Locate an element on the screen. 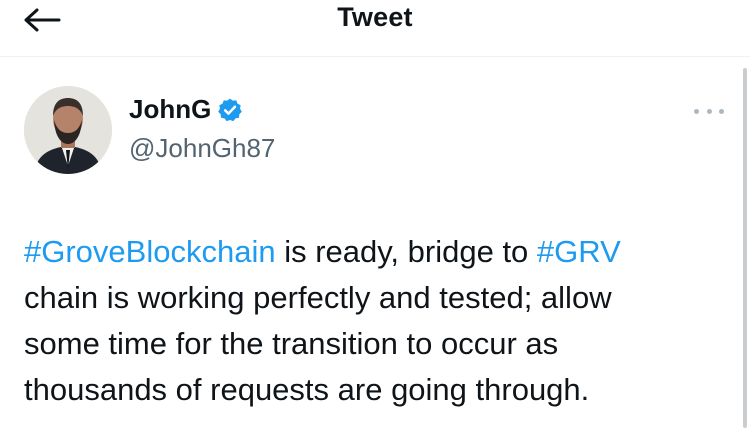 This screenshot has height=441, width=750. avatar is located at coordinates (68, 130).